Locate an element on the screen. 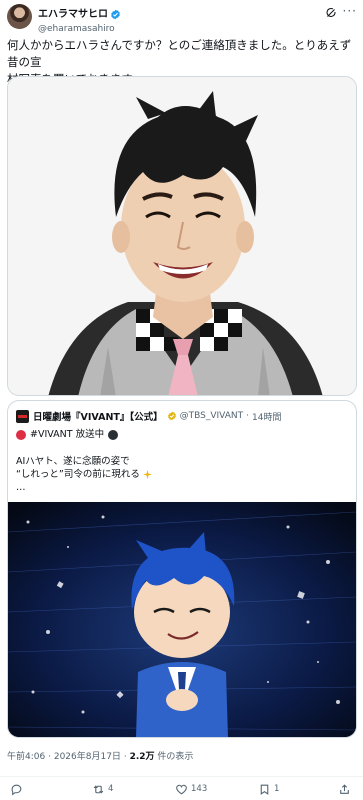 The image size is (363, 800). tweet-meta: 午前4:06 · 2026年8月17日 · 2.2万 件の表示 is located at coordinates (100, 755).